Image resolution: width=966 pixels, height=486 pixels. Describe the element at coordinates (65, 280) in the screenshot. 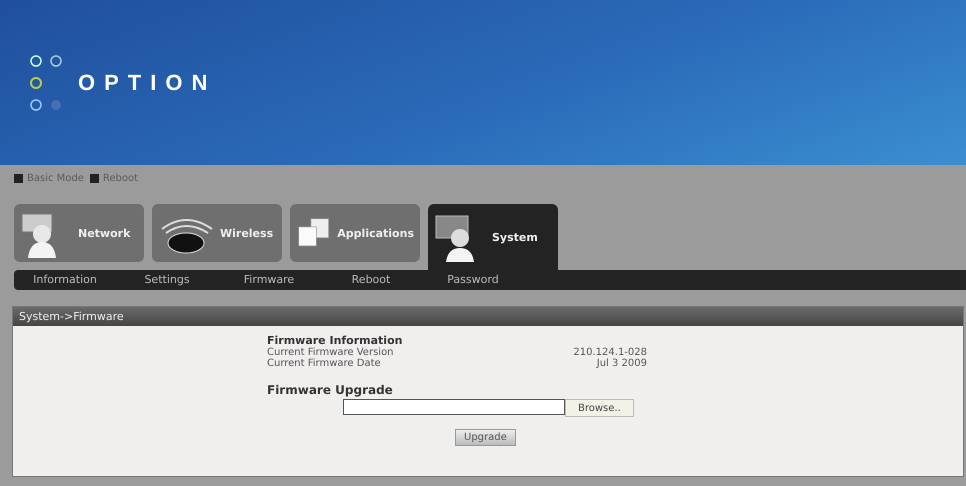

I see `subnav-link: Information` at that location.